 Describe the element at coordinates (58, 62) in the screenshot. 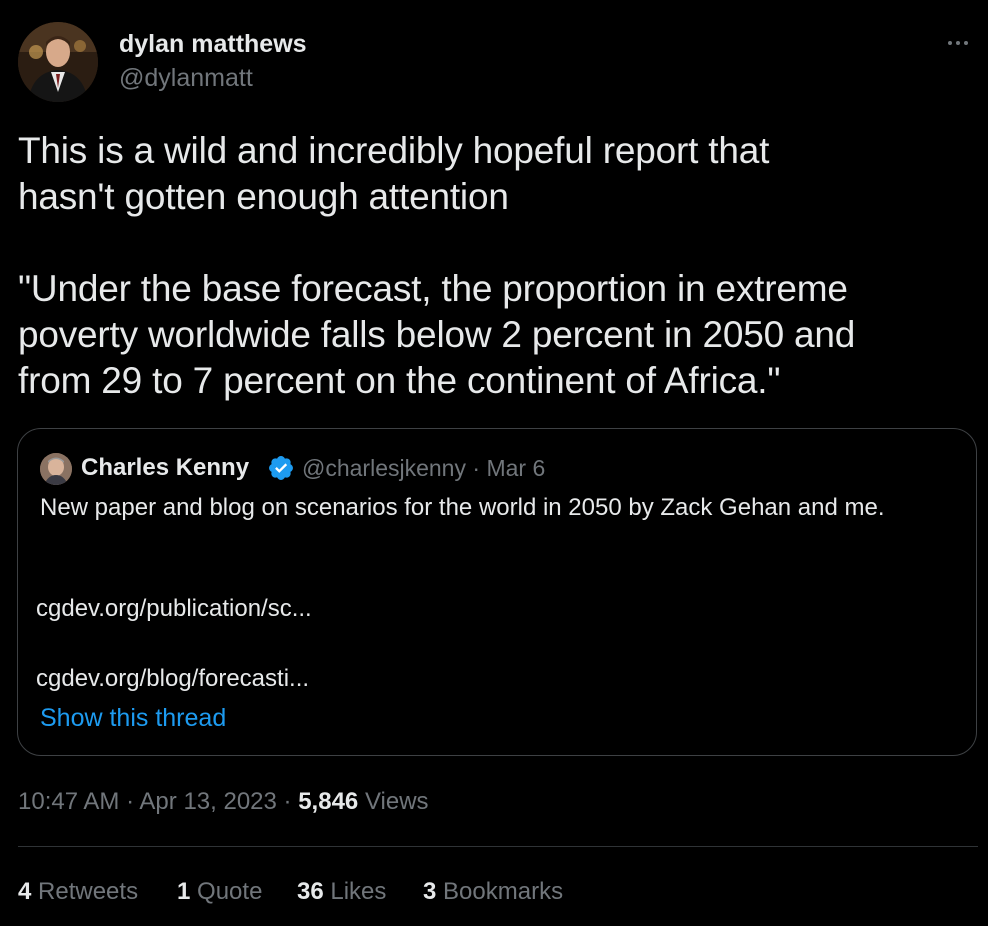

I see `author-avatar` at that location.